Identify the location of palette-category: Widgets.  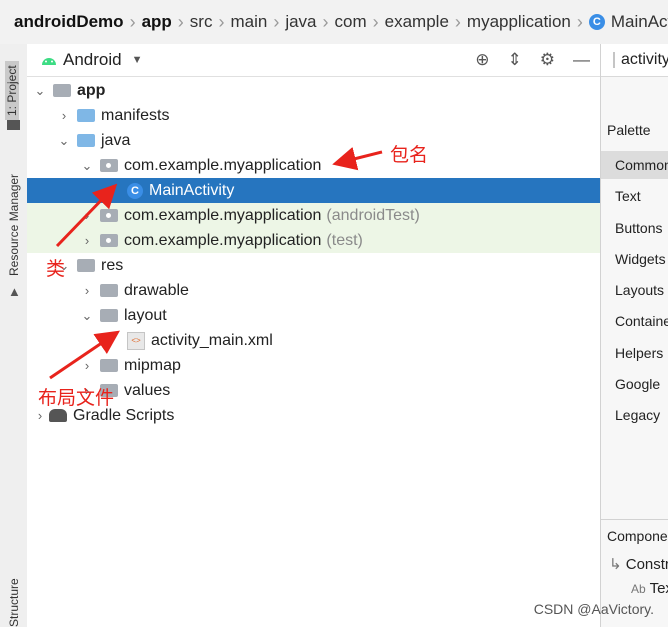
(634, 259).